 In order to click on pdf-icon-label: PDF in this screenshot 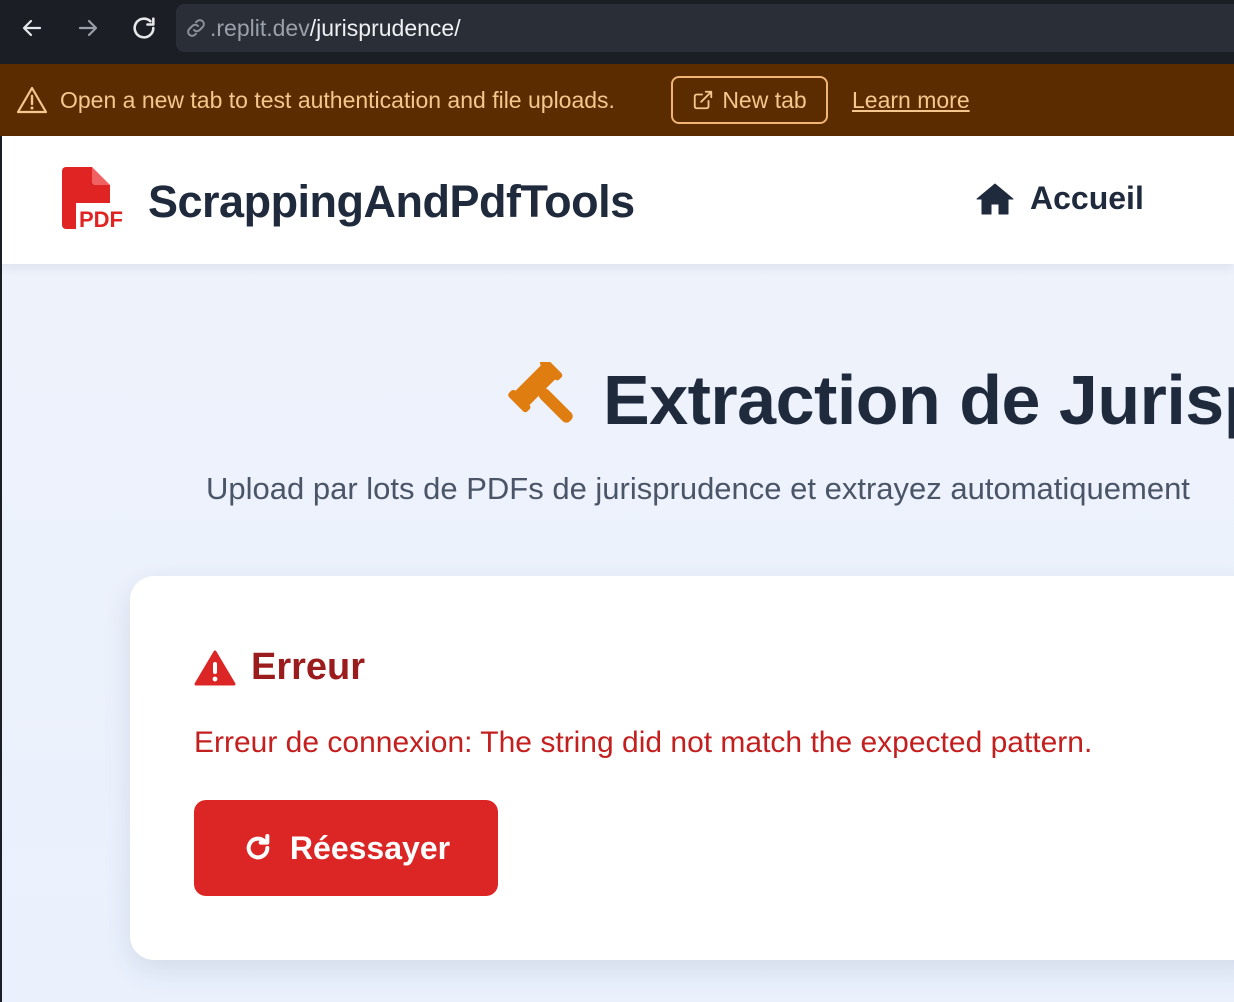, I will do `click(101, 219)`.